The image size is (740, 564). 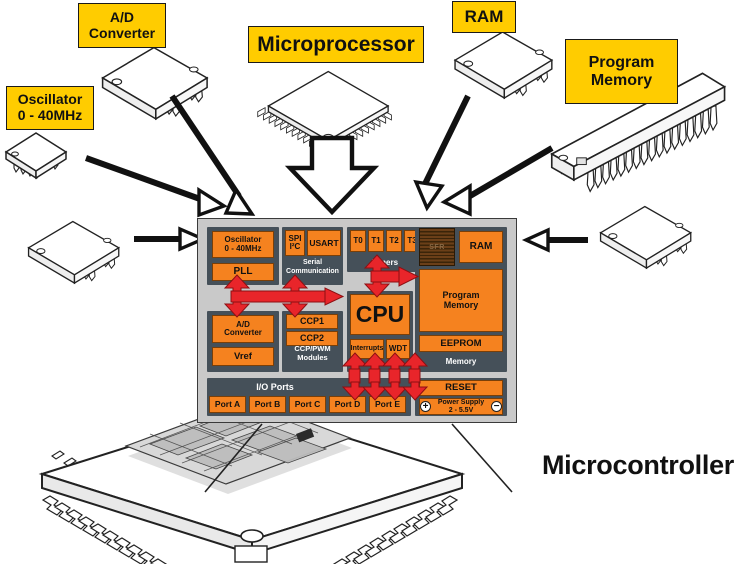 What do you see at coordinates (275, 387) in the screenshot?
I see `io-ports-group-label: I/O Ports` at bounding box center [275, 387].